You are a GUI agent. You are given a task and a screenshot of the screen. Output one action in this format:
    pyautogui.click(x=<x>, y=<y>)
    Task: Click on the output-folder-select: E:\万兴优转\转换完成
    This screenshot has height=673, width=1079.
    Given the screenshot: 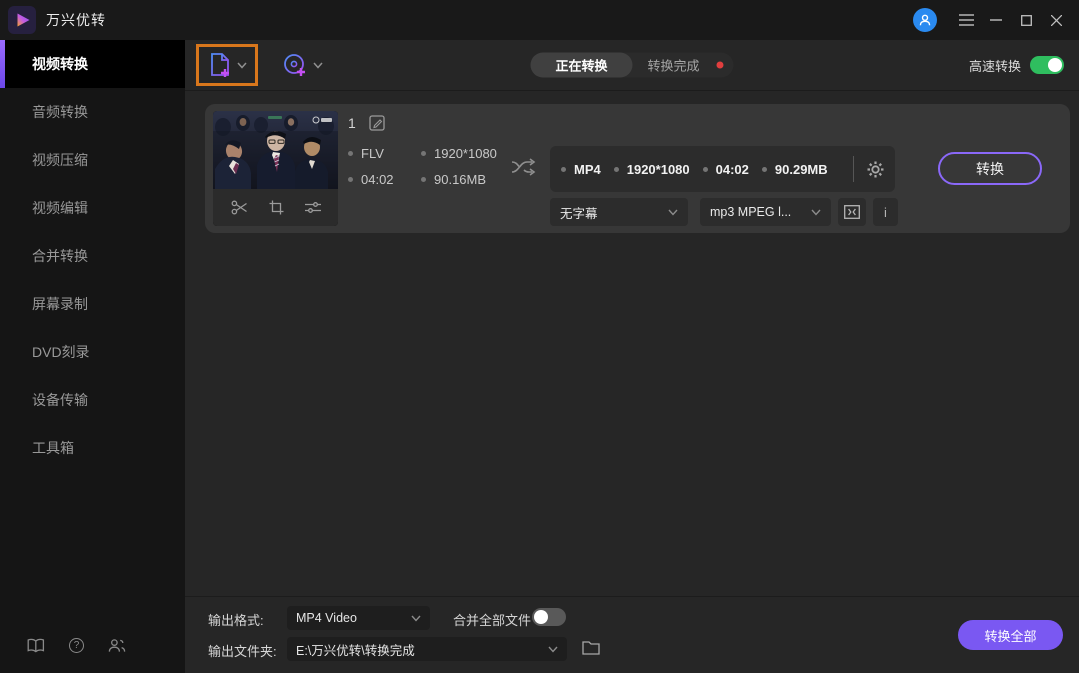 What is the action you would take?
    pyautogui.click(x=427, y=649)
    